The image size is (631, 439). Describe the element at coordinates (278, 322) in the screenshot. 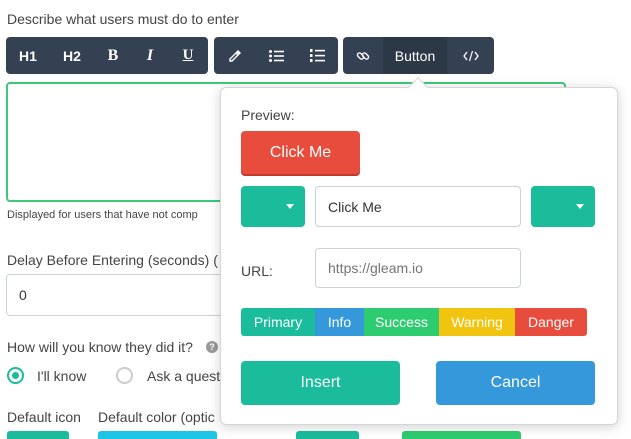

I see `style-primary: Primary` at that location.